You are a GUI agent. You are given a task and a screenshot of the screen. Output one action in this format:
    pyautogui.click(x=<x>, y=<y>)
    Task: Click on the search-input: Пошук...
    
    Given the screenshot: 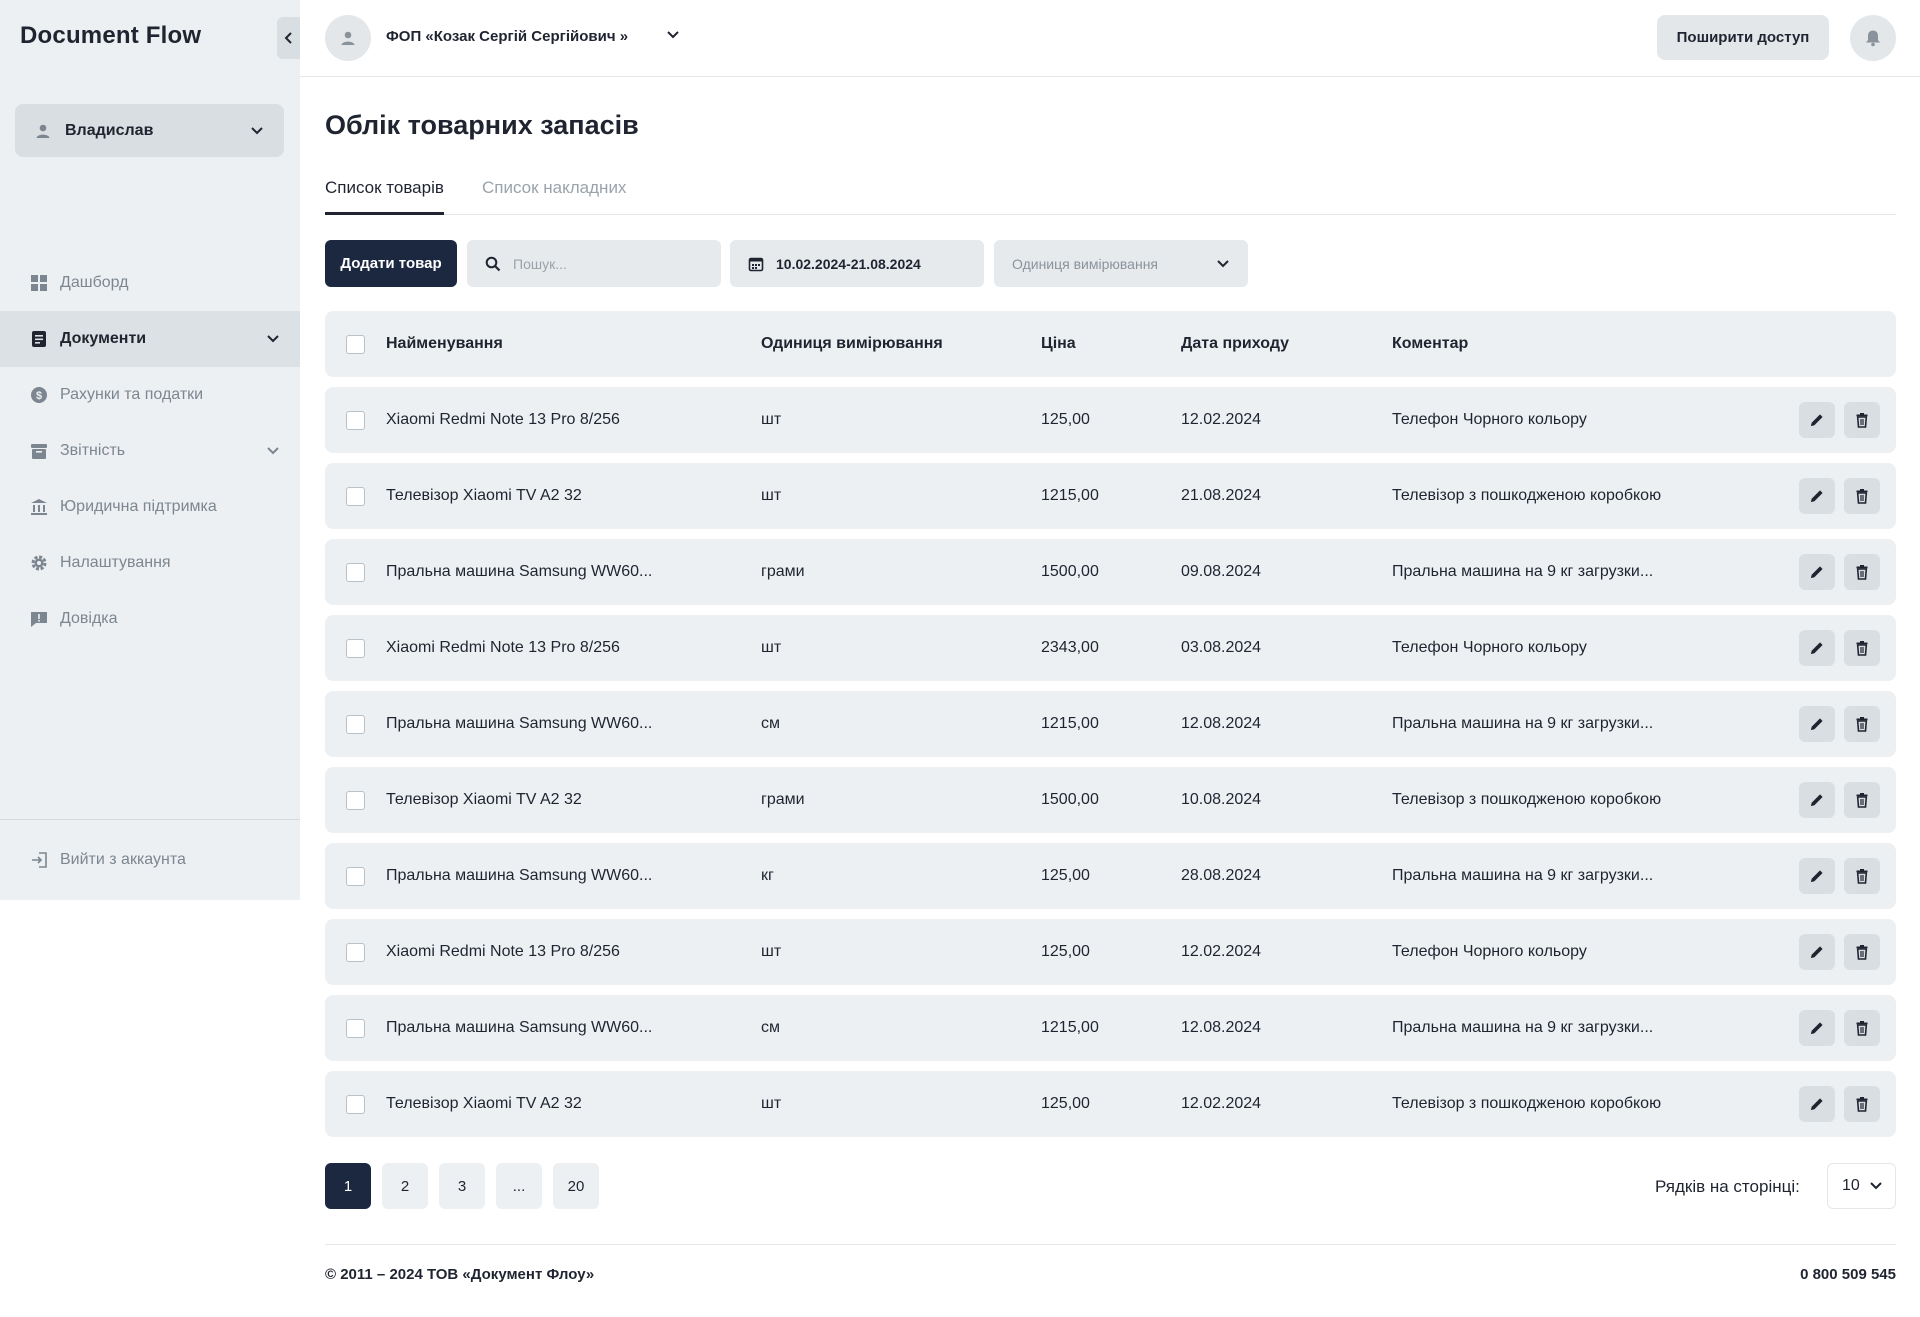 What is the action you would take?
    pyautogui.click(x=594, y=263)
    